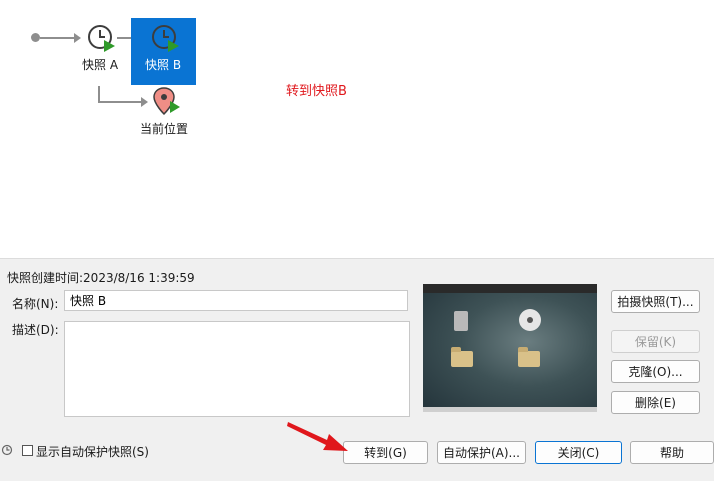  What do you see at coordinates (7, 450) in the screenshot?
I see `history-icon` at bounding box center [7, 450].